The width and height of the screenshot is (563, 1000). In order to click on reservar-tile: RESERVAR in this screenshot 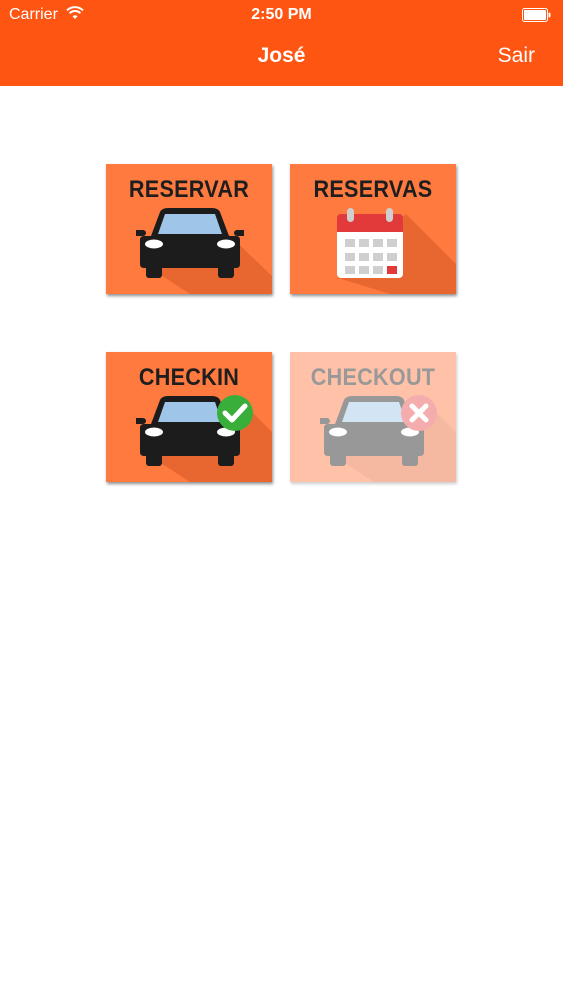, I will do `click(189, 229)`.